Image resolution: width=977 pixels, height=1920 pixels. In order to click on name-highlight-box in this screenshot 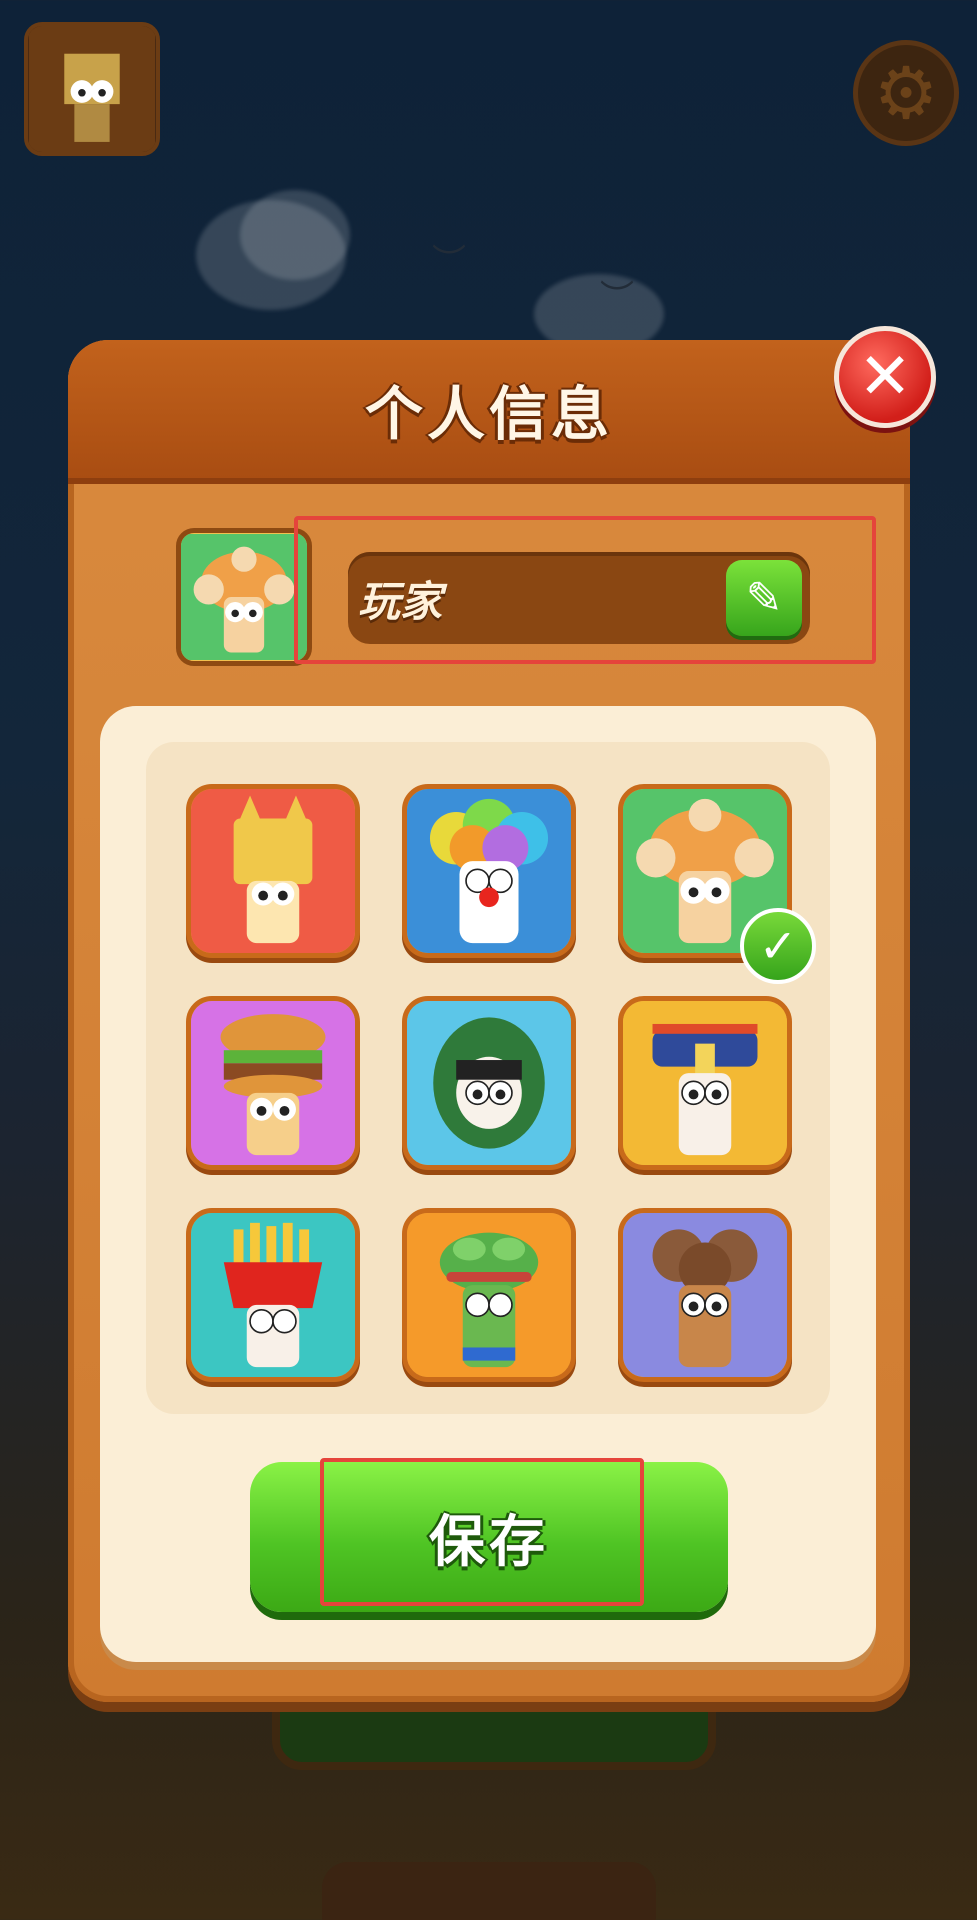, I will do `click(585, 590)`.